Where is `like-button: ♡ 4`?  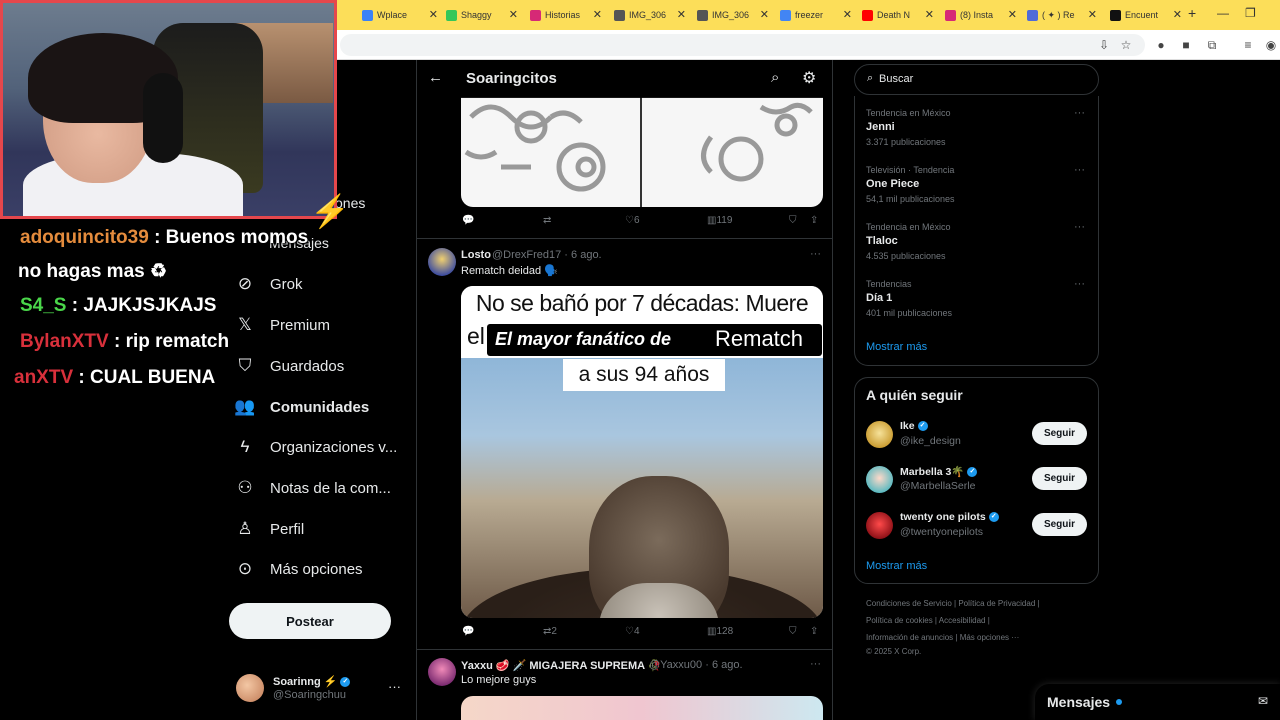 like-button: ♡ 4 is located at coordinates (632, 631).